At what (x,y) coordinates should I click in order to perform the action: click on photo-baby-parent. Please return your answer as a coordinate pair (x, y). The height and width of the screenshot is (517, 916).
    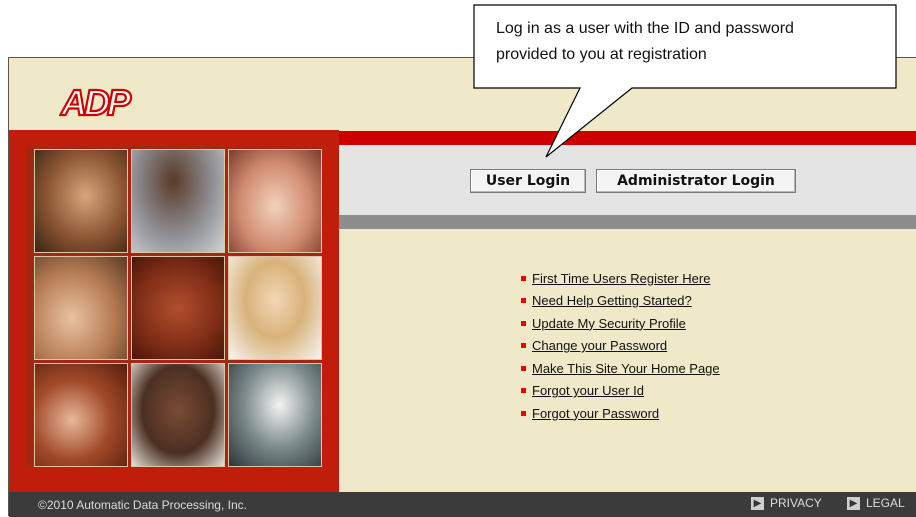
    Looking at the image, I should click on (81, 308).